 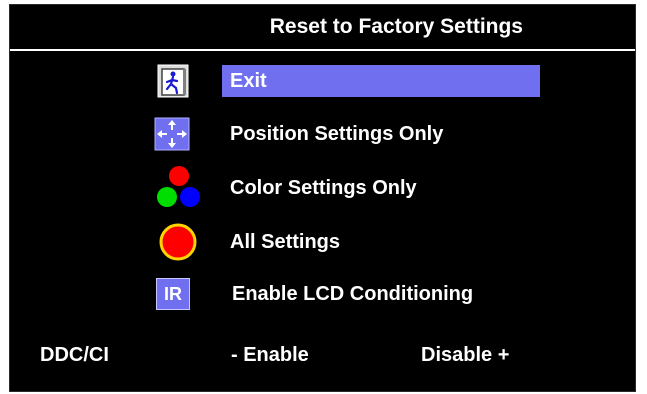 What do you see at coordinates (74, 355) in the screenshot?
I see `ddc-ci-label: DDC/CI` at bounding box center [74, 355].